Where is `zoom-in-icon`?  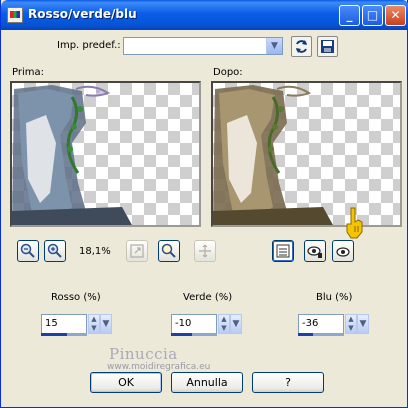
zoom-in-icon is located at coordinates (54, 250).